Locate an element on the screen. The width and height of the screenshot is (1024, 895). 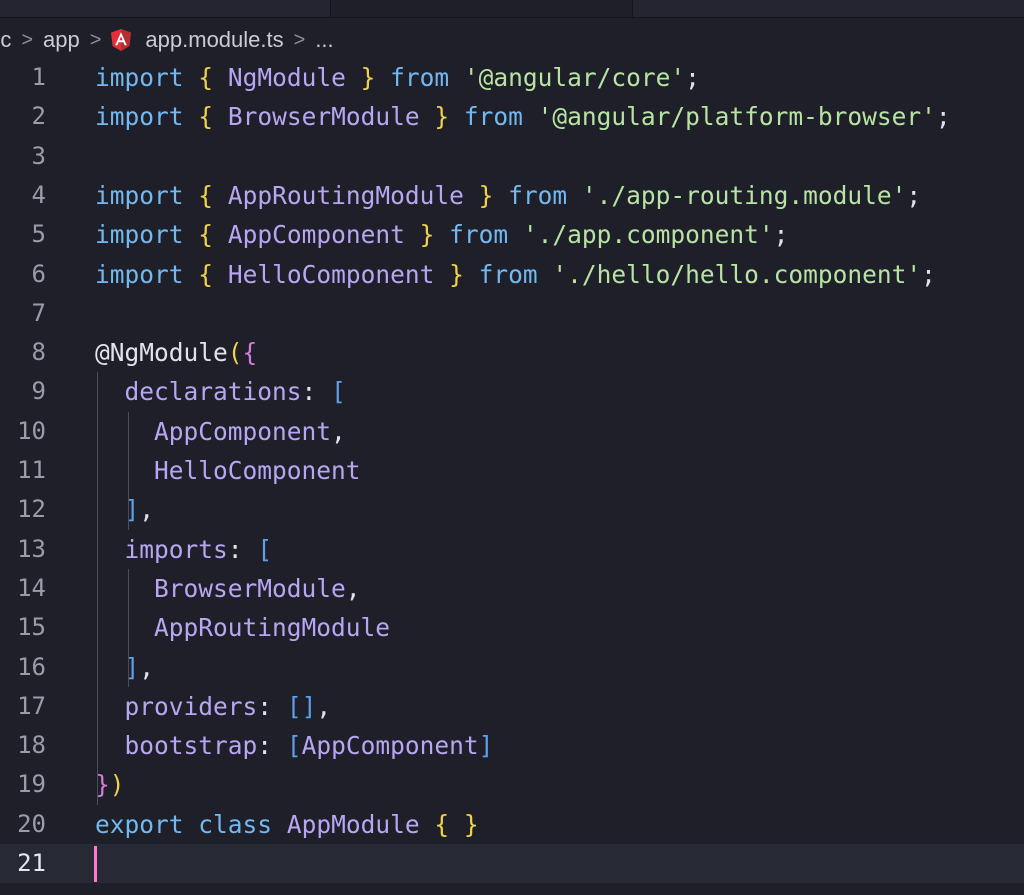
line-number: 3 is located at coordinates (38, 155).